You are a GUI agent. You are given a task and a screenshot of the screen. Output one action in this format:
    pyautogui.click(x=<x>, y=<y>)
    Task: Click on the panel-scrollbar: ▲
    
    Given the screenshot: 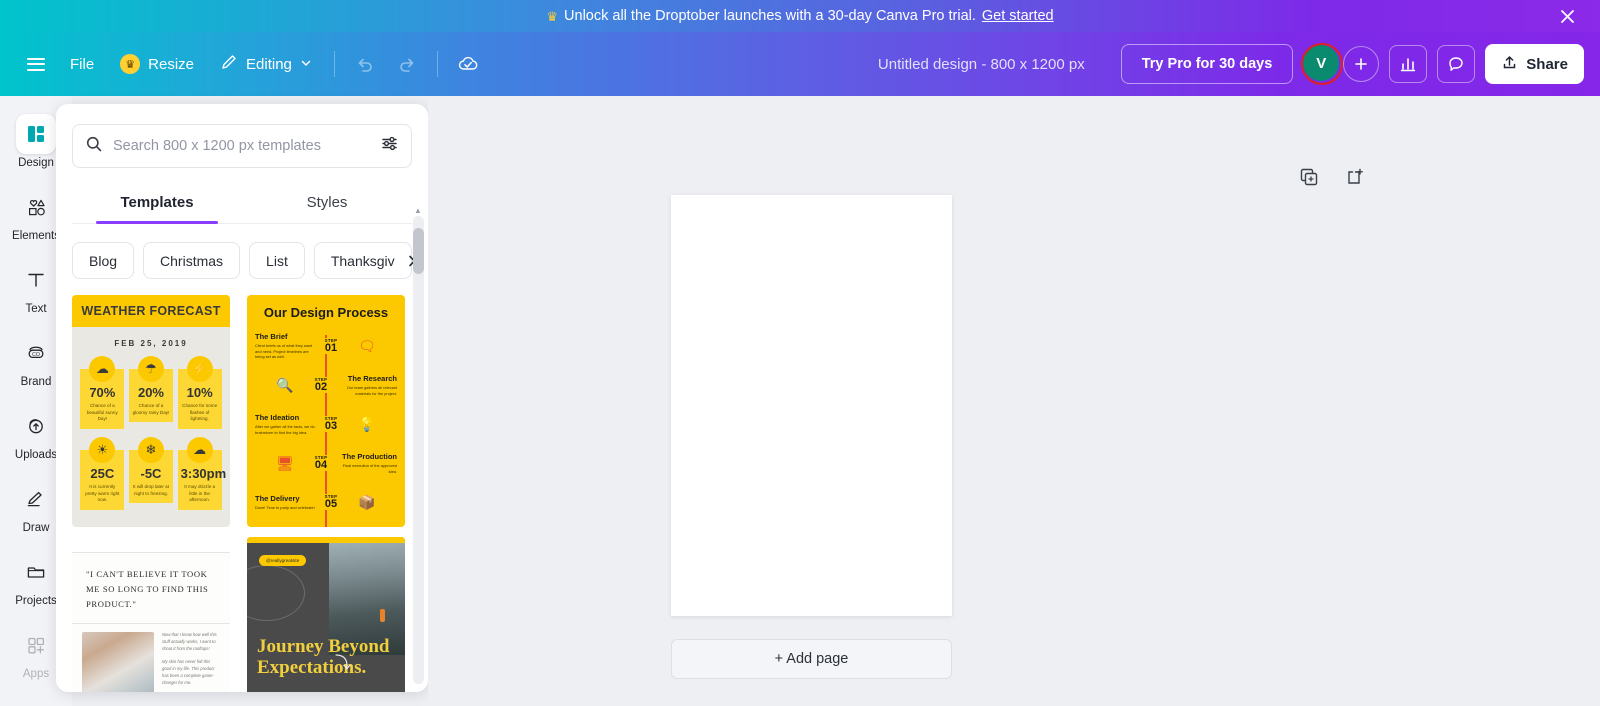 What is the action you would take?
    pyautogui.click(x=418, y=445)
    